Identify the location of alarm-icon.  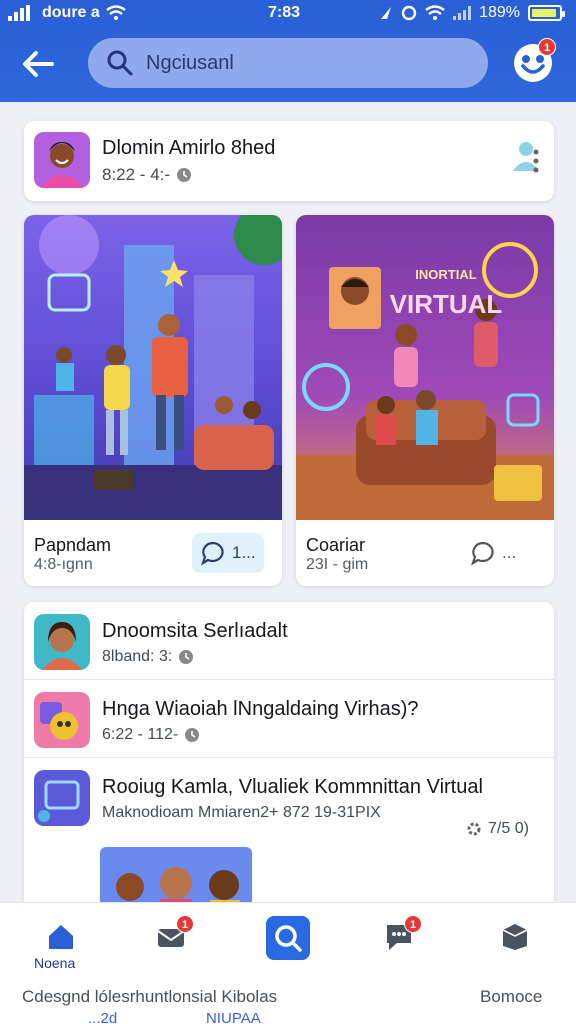
(409, 13).